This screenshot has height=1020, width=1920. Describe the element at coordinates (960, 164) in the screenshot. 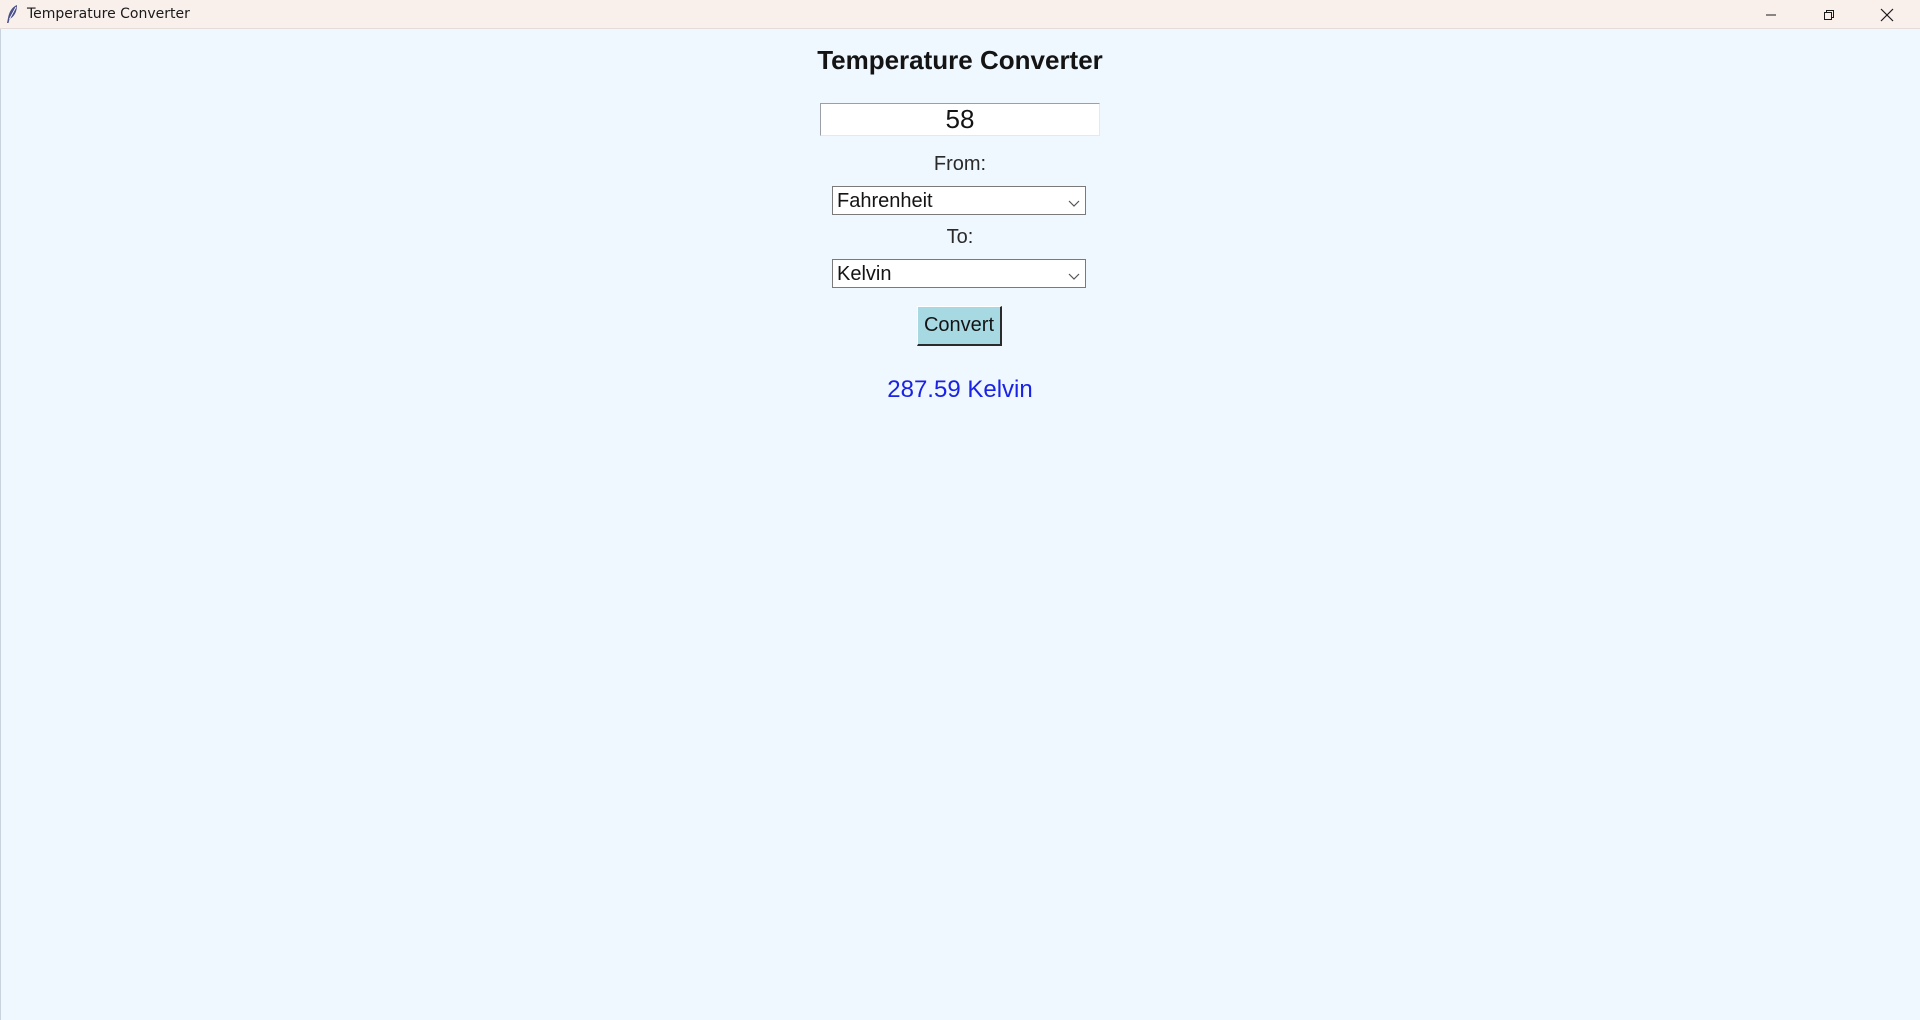

I see `from-label: From:` at that location.